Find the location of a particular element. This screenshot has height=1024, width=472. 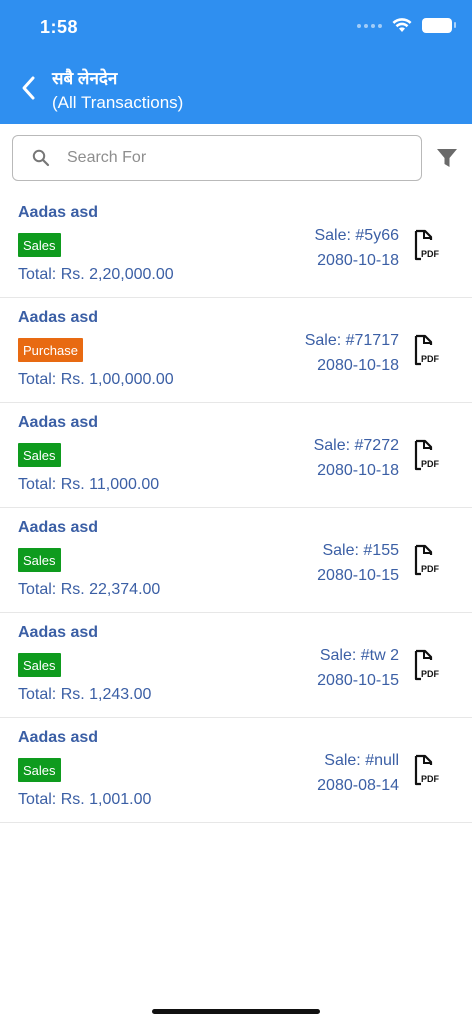

transaction-total: Total: Rs. 22,374.00 is located at coordinates (89, 589).